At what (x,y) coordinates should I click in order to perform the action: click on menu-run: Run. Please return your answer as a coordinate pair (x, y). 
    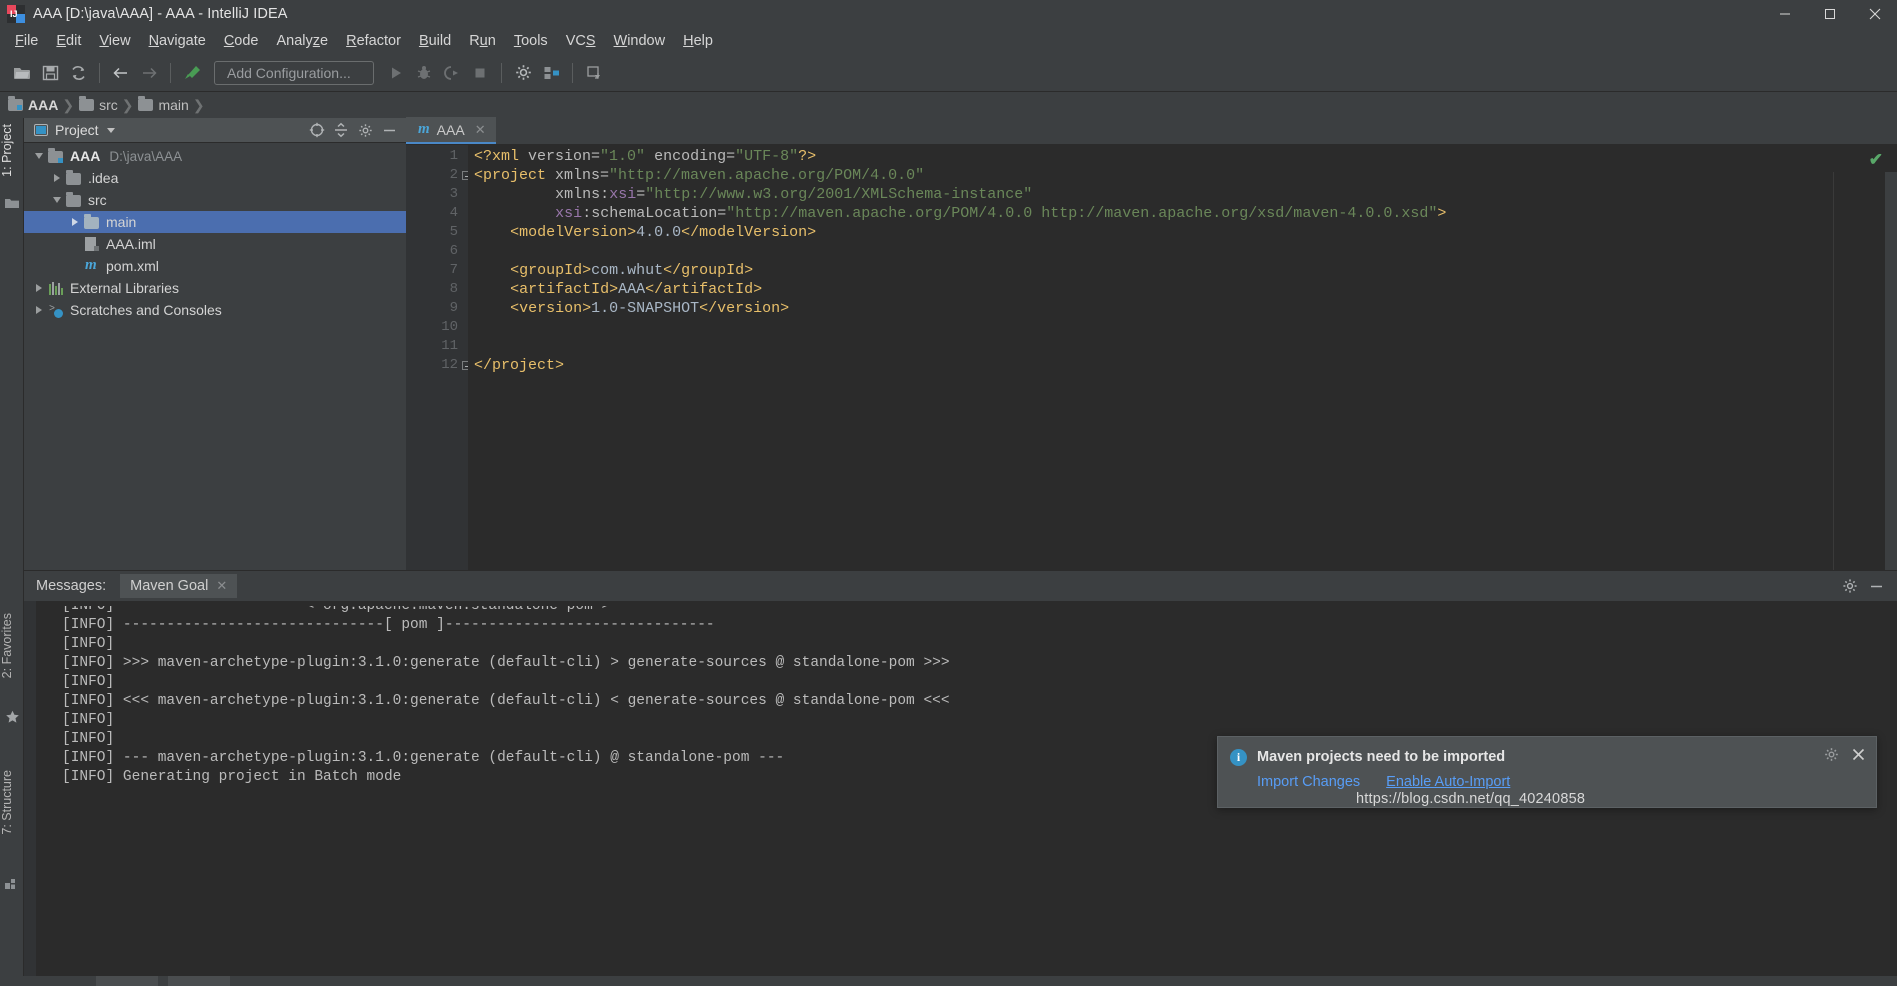
    Looking at the image, I should click on (482, 41).